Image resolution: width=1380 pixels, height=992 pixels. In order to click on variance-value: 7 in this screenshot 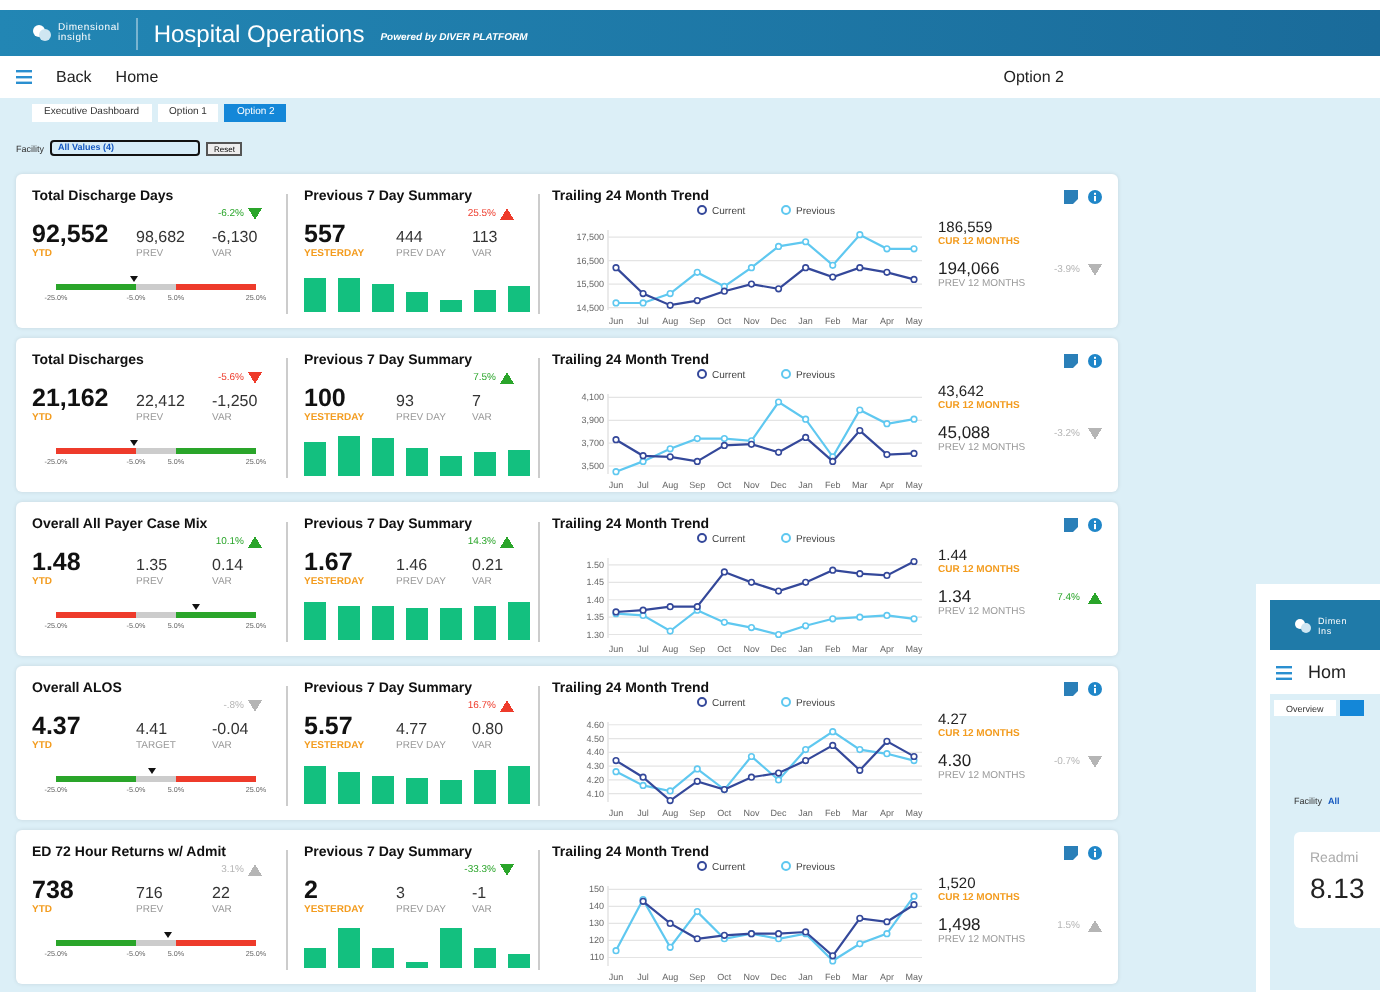, I will do `click(477, 402)`.